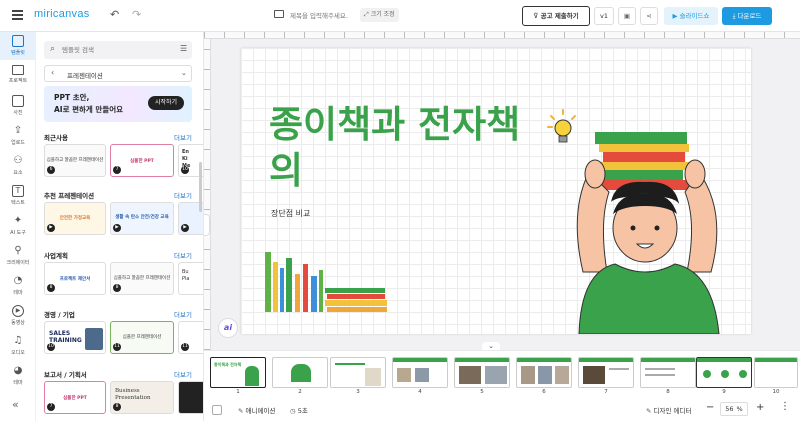 This screenshot has width=800, height=421. I want to click on hamburger-icon, so click(17, 15).